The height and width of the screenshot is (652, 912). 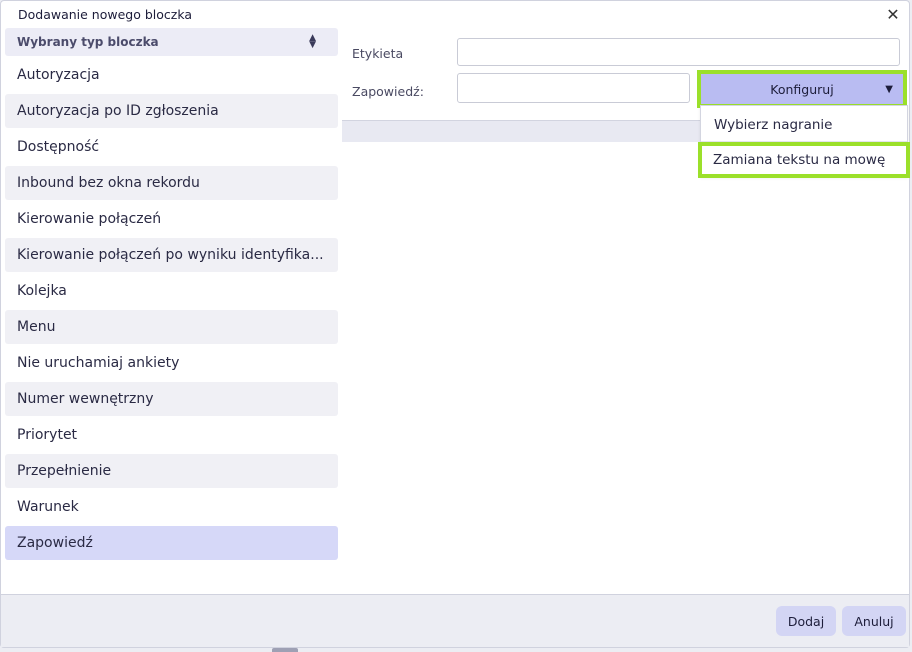 What do you see at coordinates (573, 88) in the screenshot?
I see `announcement-input` at bounding box center [573, 88].